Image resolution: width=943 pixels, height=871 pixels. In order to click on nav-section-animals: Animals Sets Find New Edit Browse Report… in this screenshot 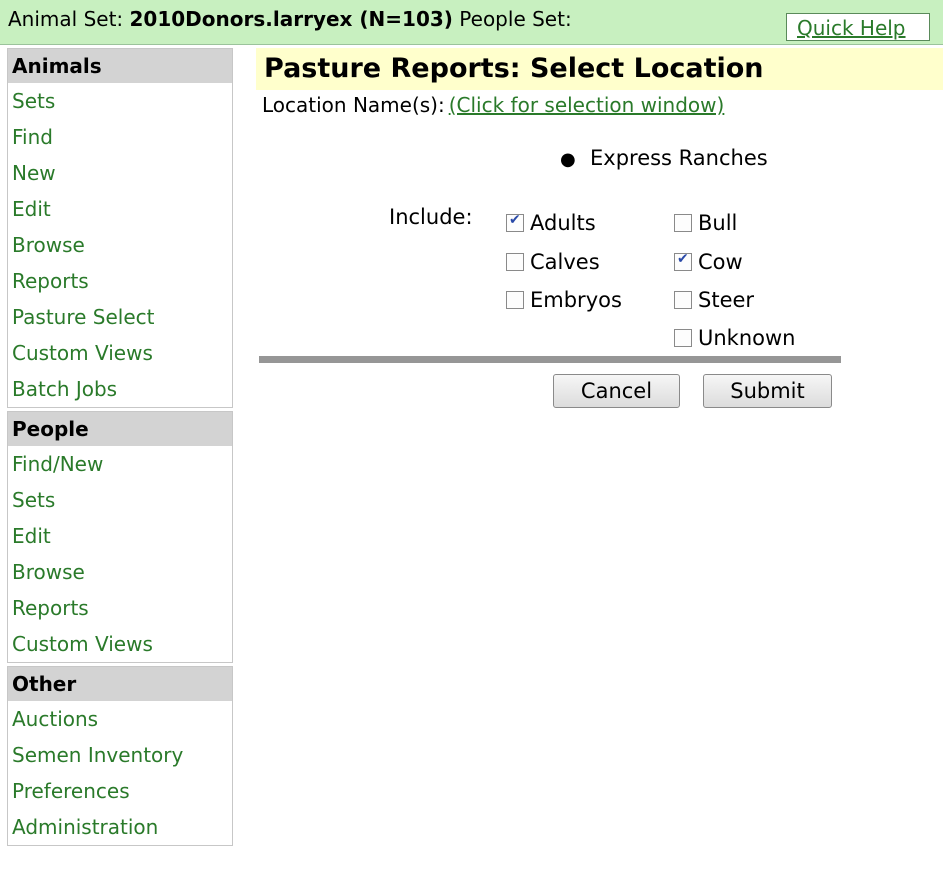, I will do `click(120, 228)`.